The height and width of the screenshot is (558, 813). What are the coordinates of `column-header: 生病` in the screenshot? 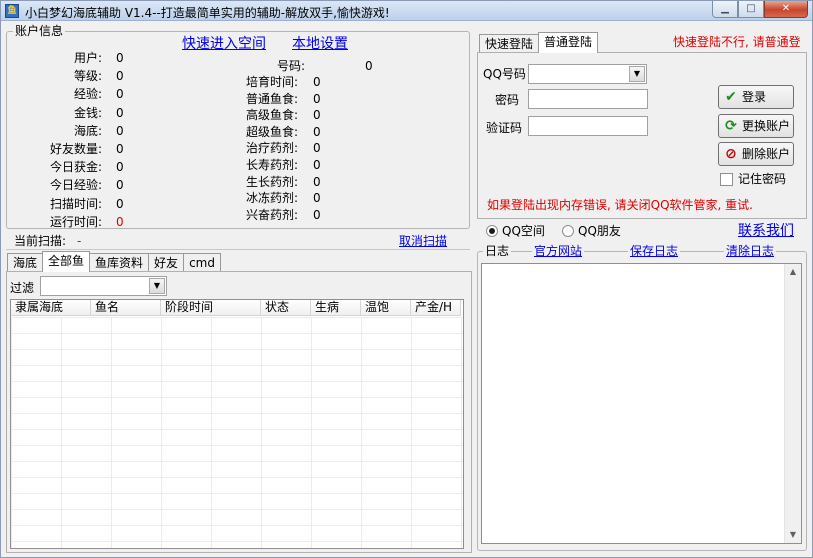 It's located at (336, 308).